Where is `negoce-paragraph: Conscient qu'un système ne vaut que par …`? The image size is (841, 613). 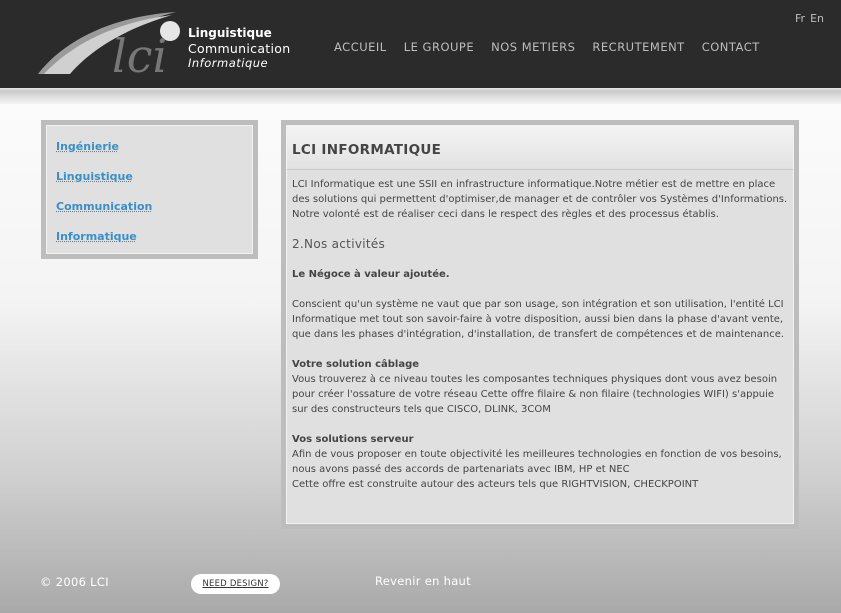
negoce-paragraph: Conscient qu'un système ne vaut que par … is located at coordinates (538, 319).